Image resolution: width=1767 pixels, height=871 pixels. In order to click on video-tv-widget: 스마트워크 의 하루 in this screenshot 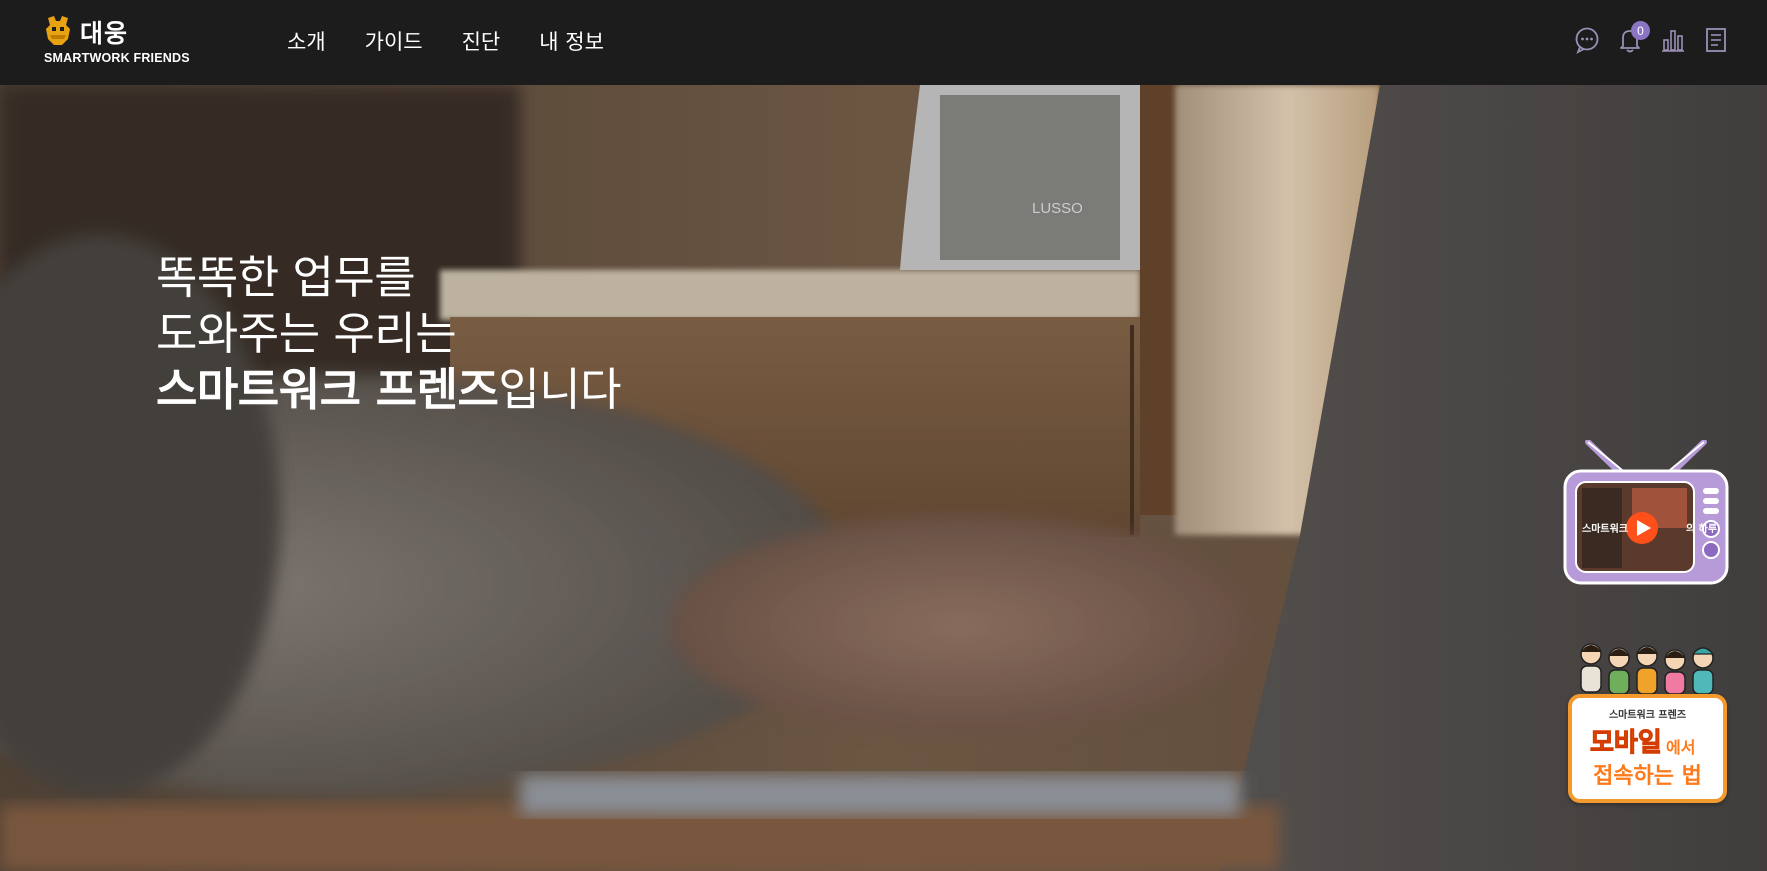, I will do `click(1646, 513)`.